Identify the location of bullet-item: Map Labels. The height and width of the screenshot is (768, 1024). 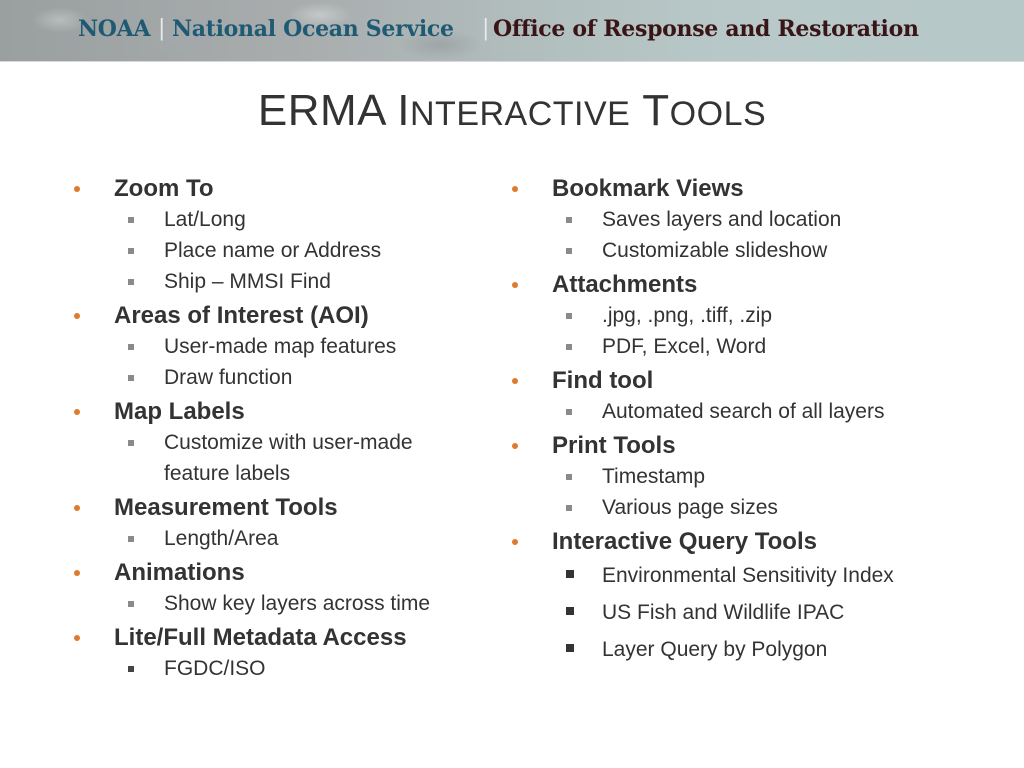
(284, 411).